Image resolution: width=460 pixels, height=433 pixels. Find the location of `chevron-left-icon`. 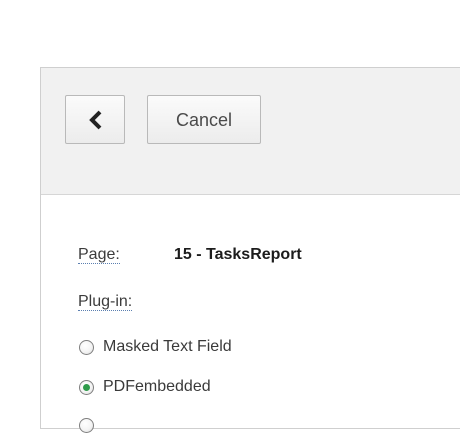

chevron-left-icon is located at coordinates (95, 120).